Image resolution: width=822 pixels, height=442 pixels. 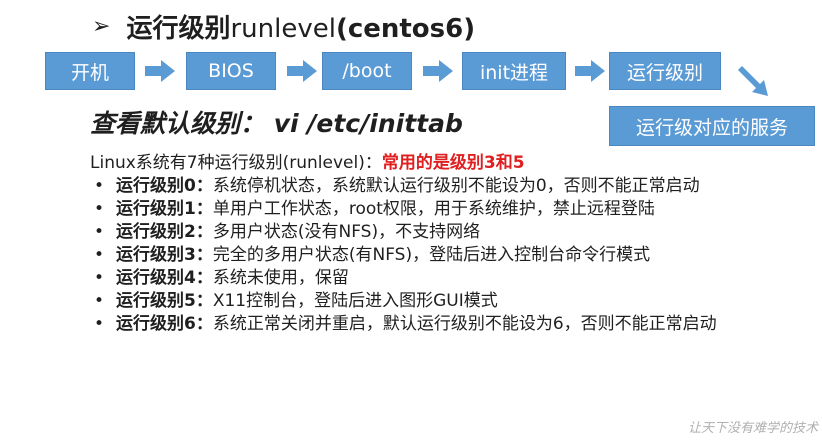 I want to click on flow-box-runlevel: 运行级别, so click(x=665, y=71).